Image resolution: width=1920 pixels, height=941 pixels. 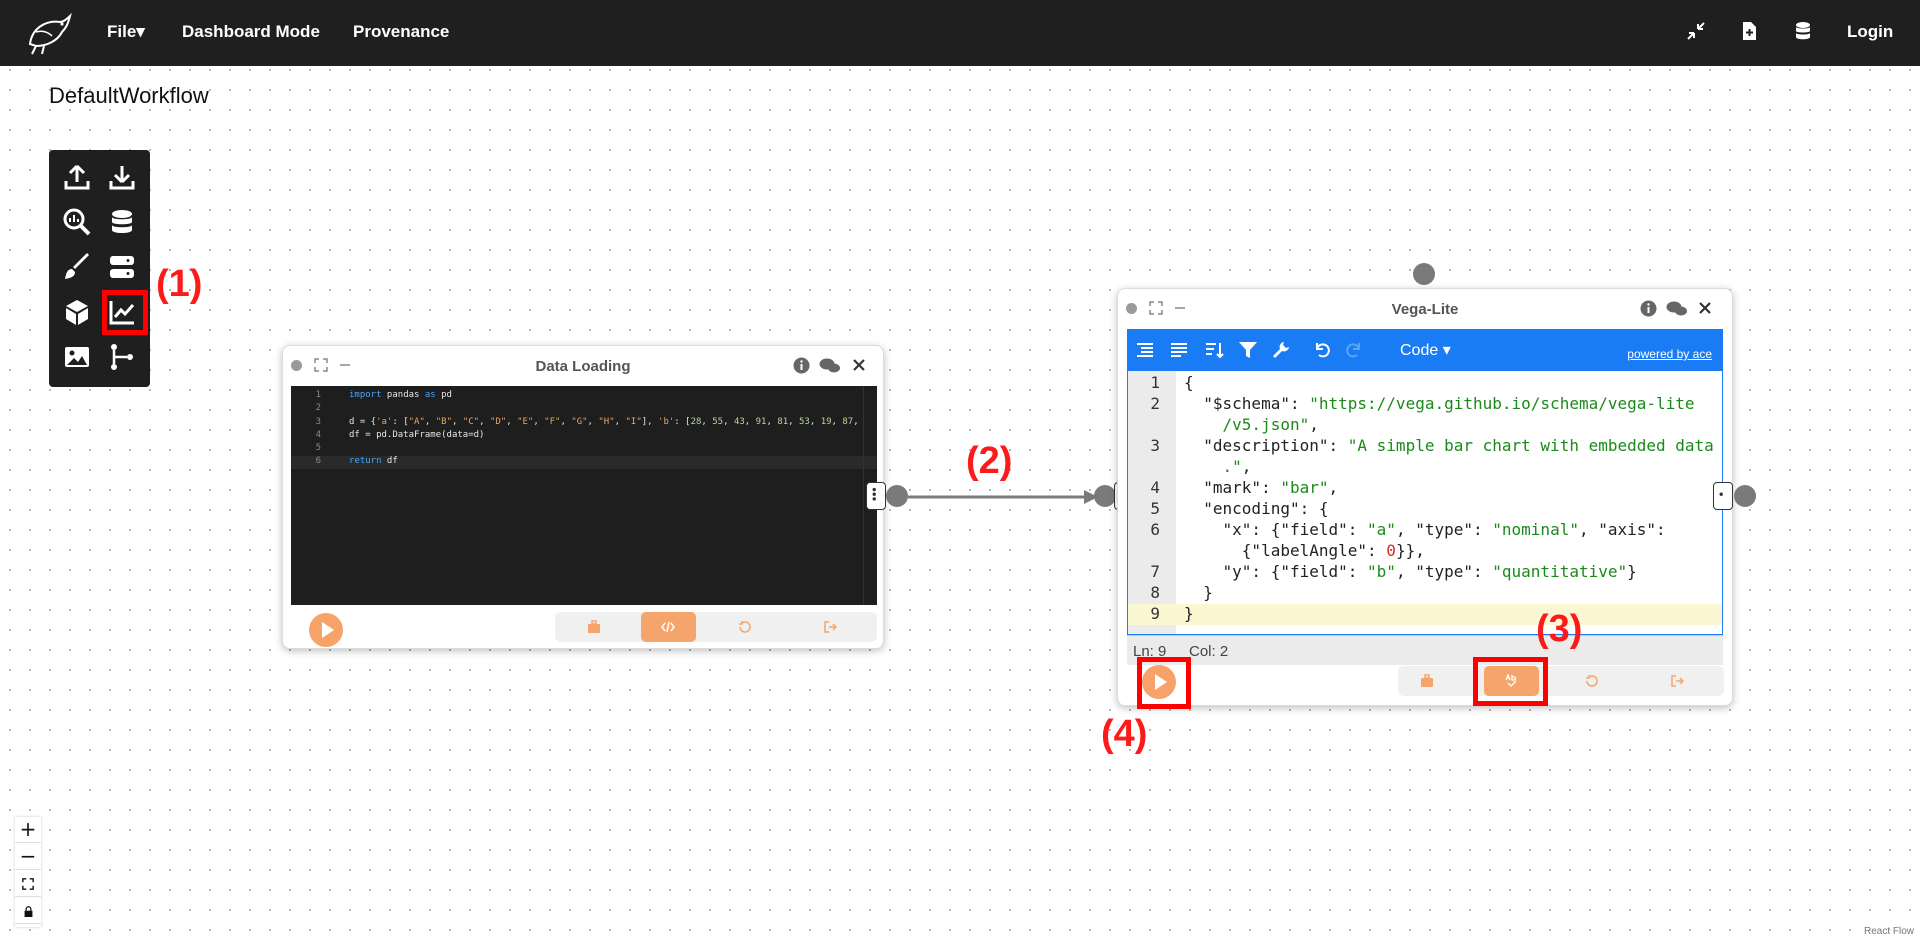 I want to click on analyze-search-icon, so click(x=77, y=222).